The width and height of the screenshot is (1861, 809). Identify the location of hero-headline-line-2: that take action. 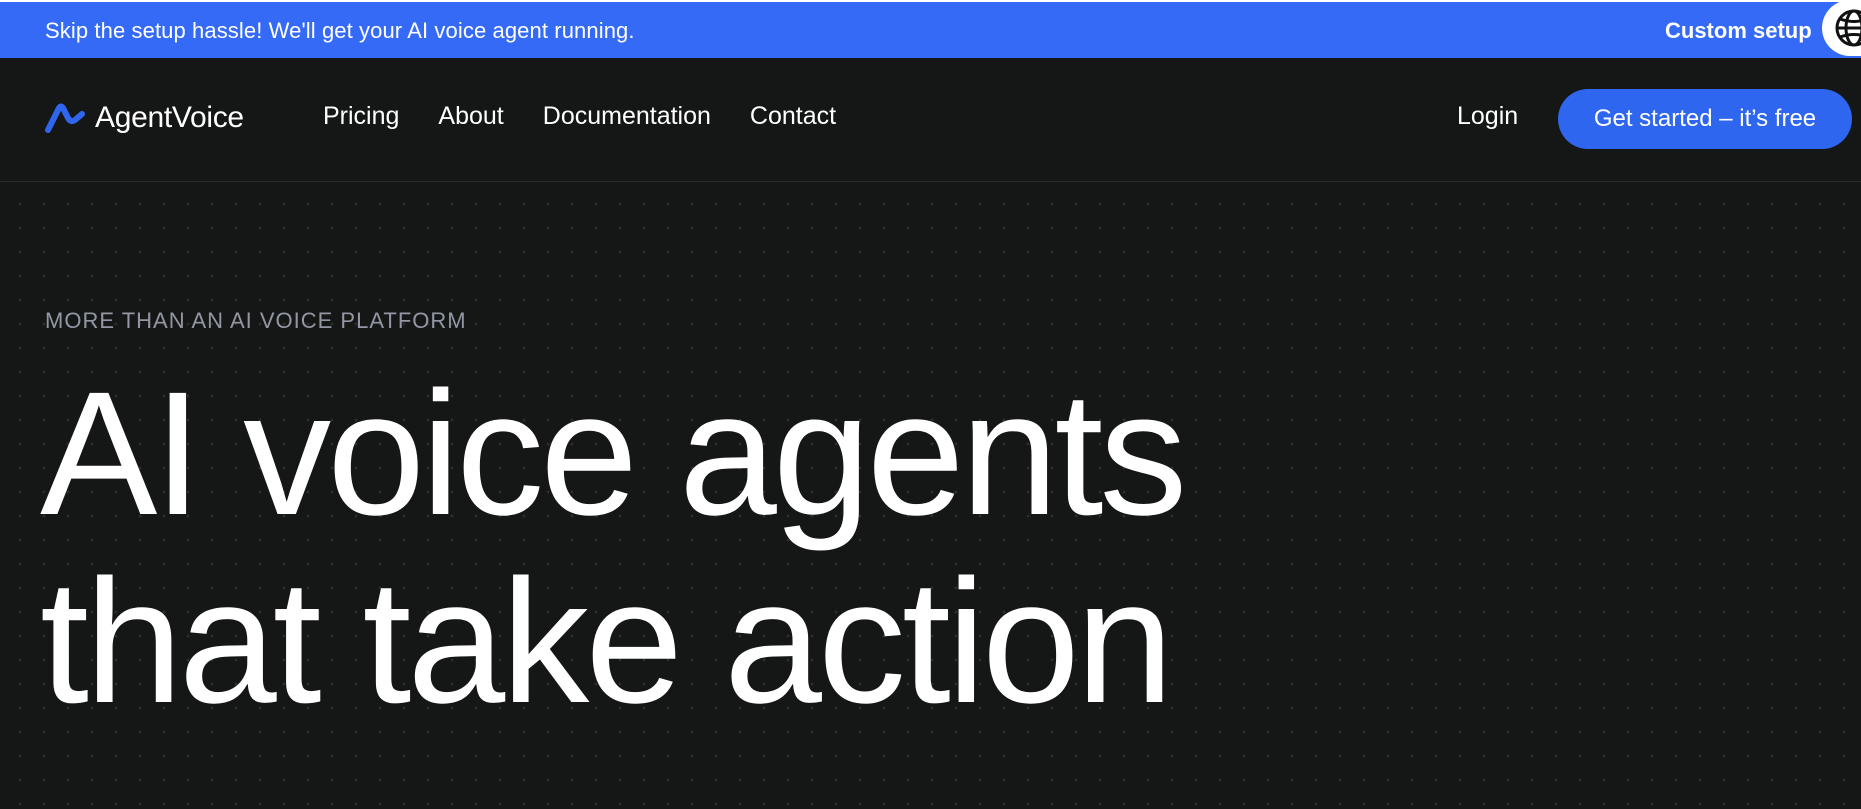
(607, 642).